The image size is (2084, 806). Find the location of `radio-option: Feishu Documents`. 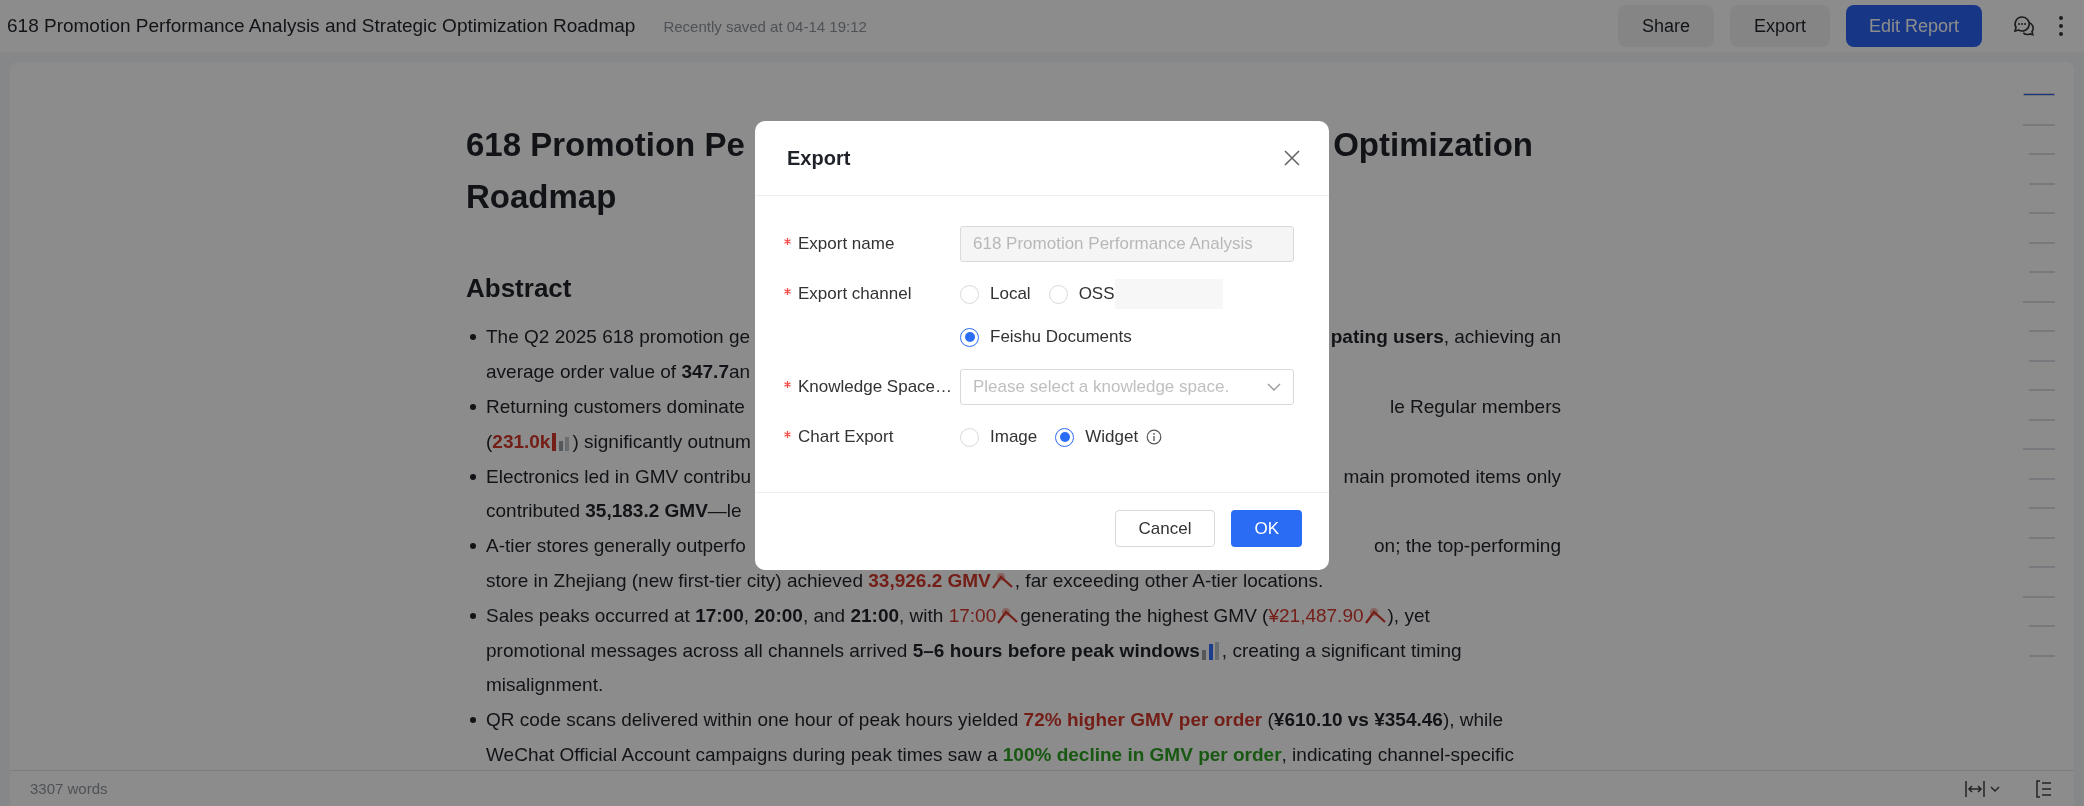

radio-option: Feishu Documents is located at coordinates (1046, 337).